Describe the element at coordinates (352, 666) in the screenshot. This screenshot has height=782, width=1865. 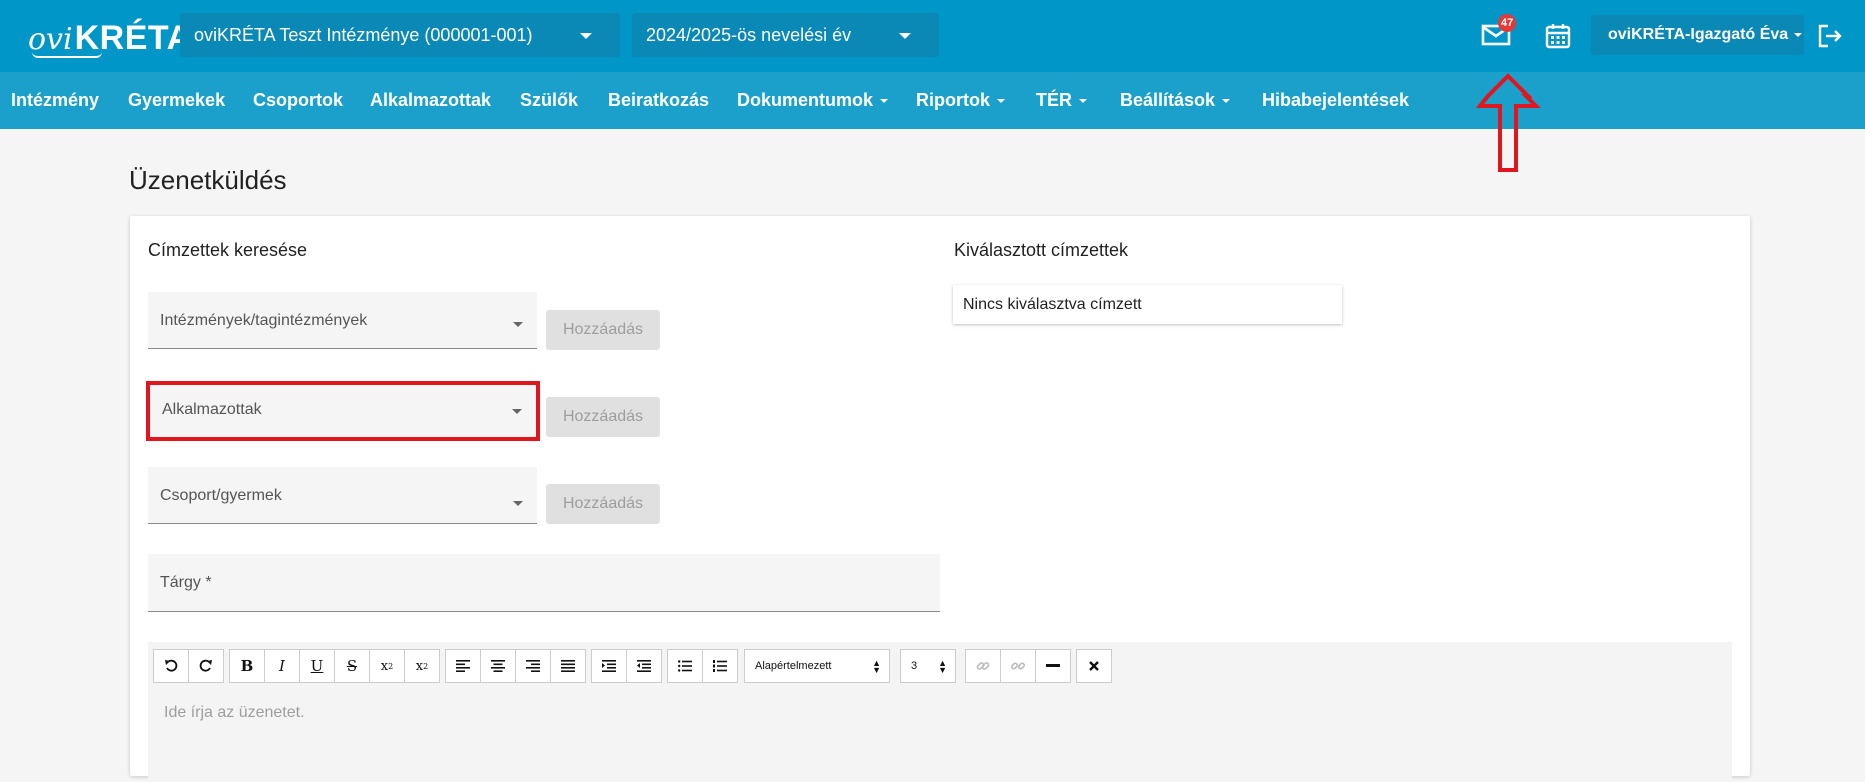
I see `strikethrough-icon: S` at that location.